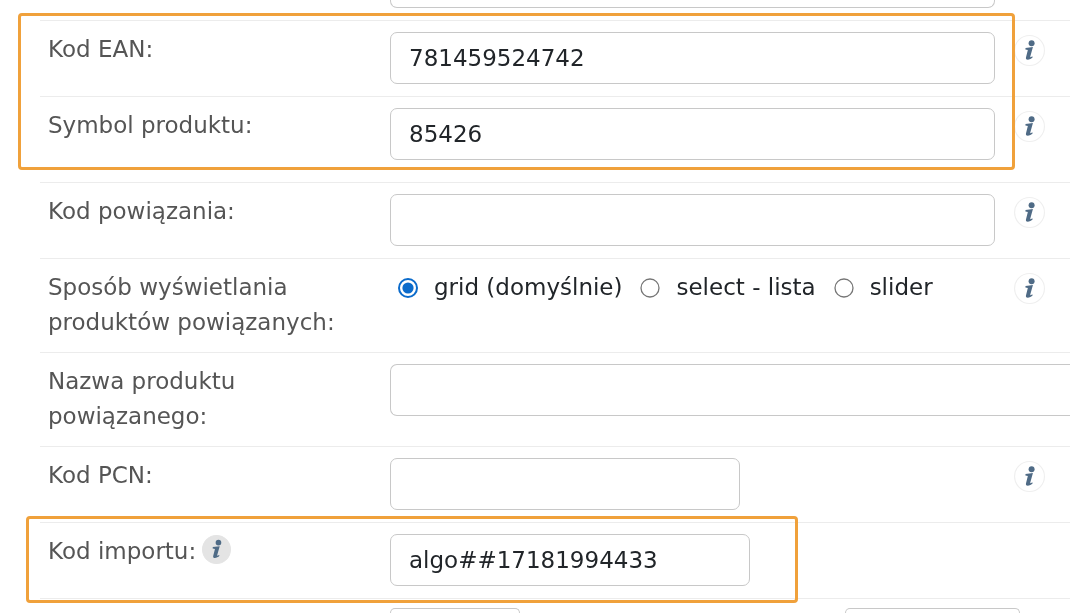 Image resolution: width=1070 pixels, height=613 pixels. Describe the element at coordinates (570, 560) in the screenshot. I see `input-field: algo##17181994433` at that location.